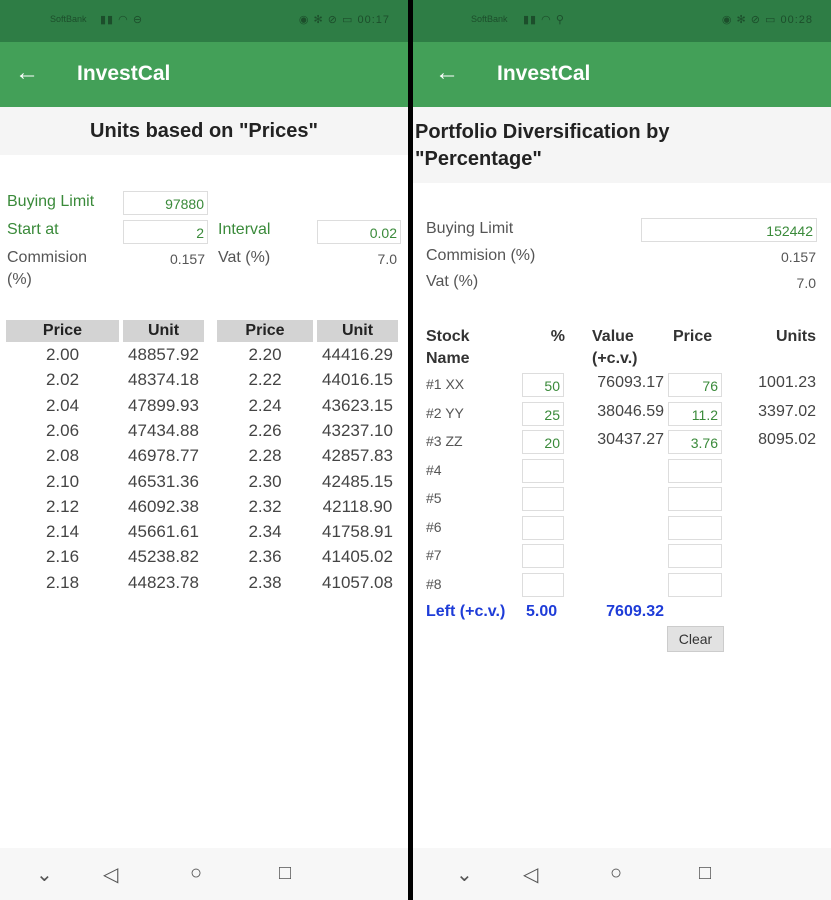 This screenshot has width=831, height=900. I want to click on status-clock: ◉ ✻ ⊘ ▭ 00:17, so click(344, 20).